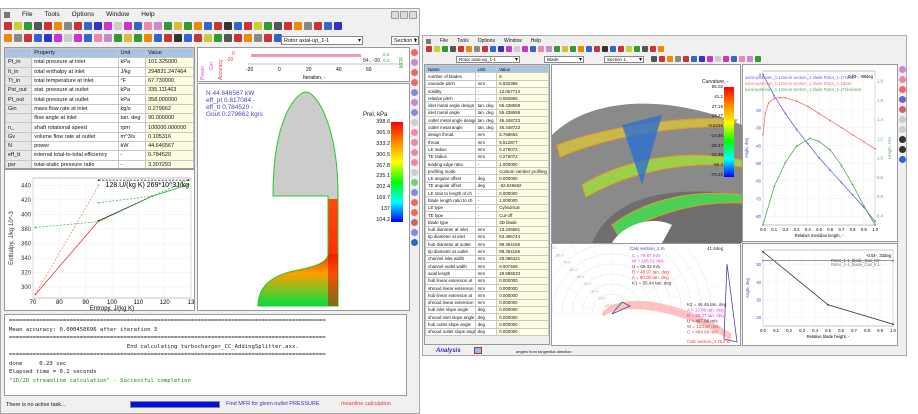  What do you see at coordinates (487, 207) in the screenshot?
I see `table-row: LE type - Cylindrical` at bounding box center [487, 207].